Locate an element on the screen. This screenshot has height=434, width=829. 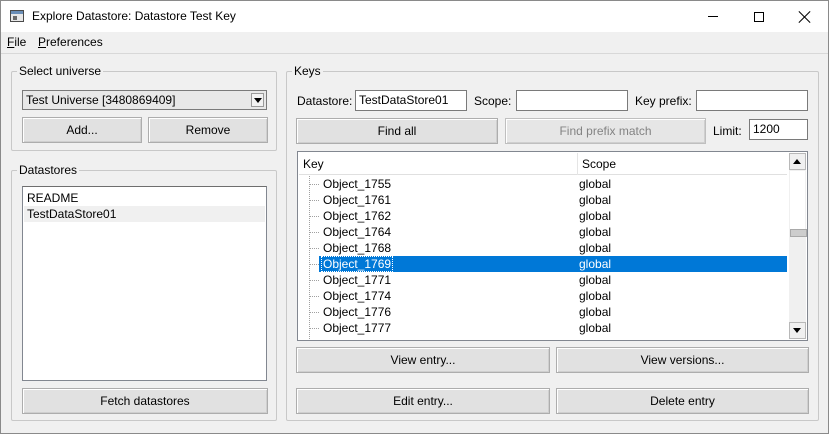
scope-label: Scope: is located at coordinates (493, 101).